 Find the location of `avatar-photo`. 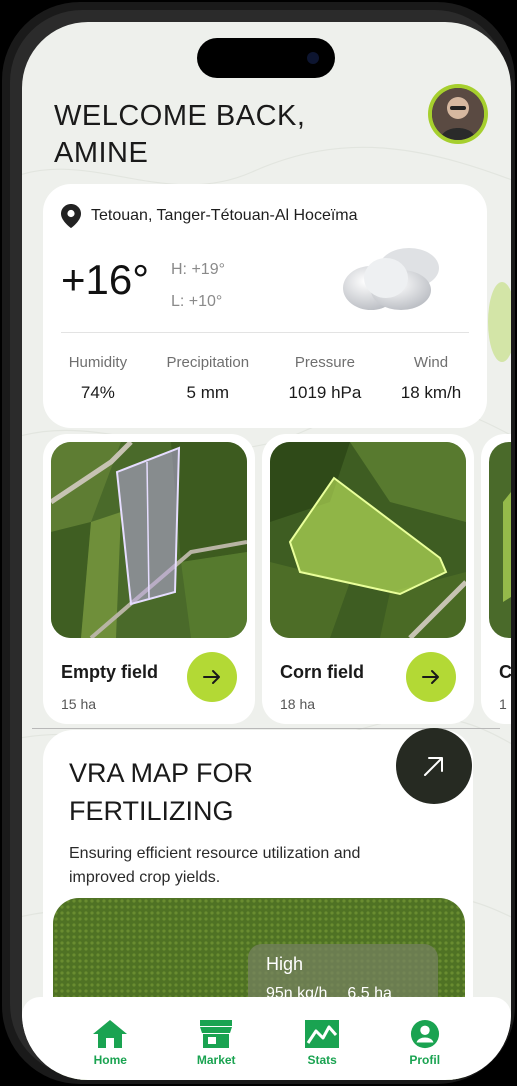

avatar-photo is located at coordinates (458, 114).